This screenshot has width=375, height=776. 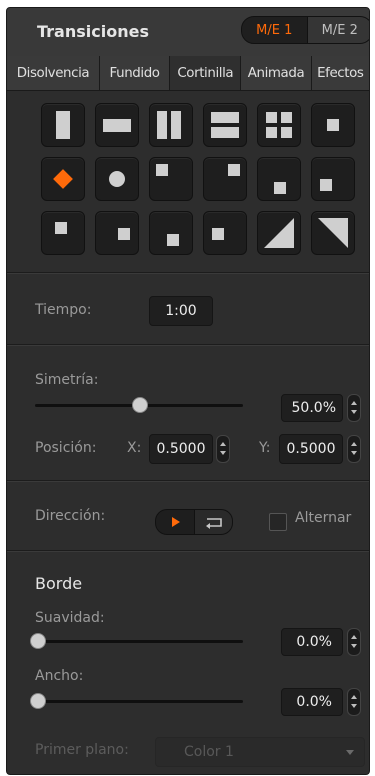 I want to click on tab-fundido: Fundido, so click(x=135, y=73).